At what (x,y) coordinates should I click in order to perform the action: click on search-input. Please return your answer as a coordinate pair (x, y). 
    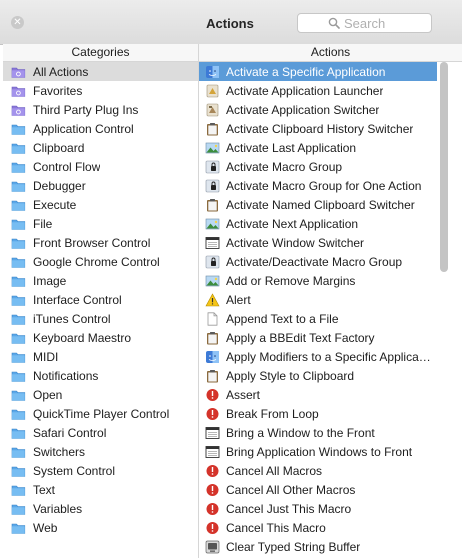
    Looking at the image, I should click on (386, 23).